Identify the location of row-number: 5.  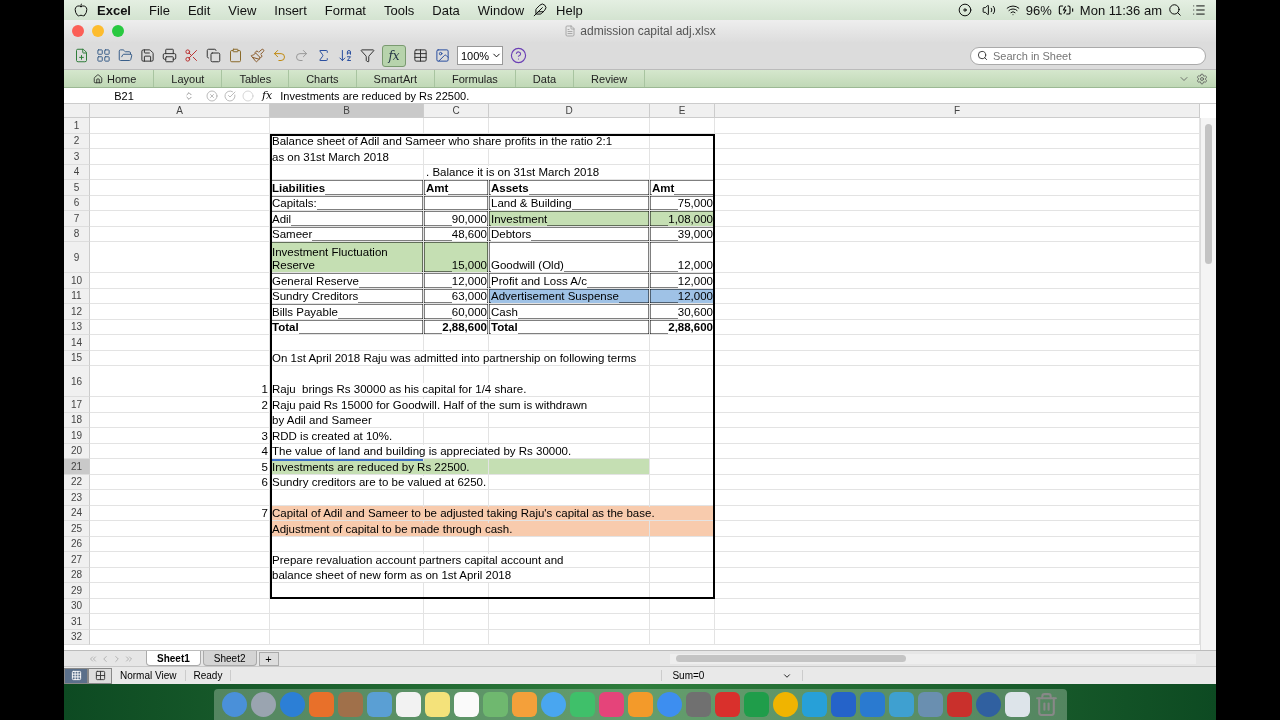
(77, 188).